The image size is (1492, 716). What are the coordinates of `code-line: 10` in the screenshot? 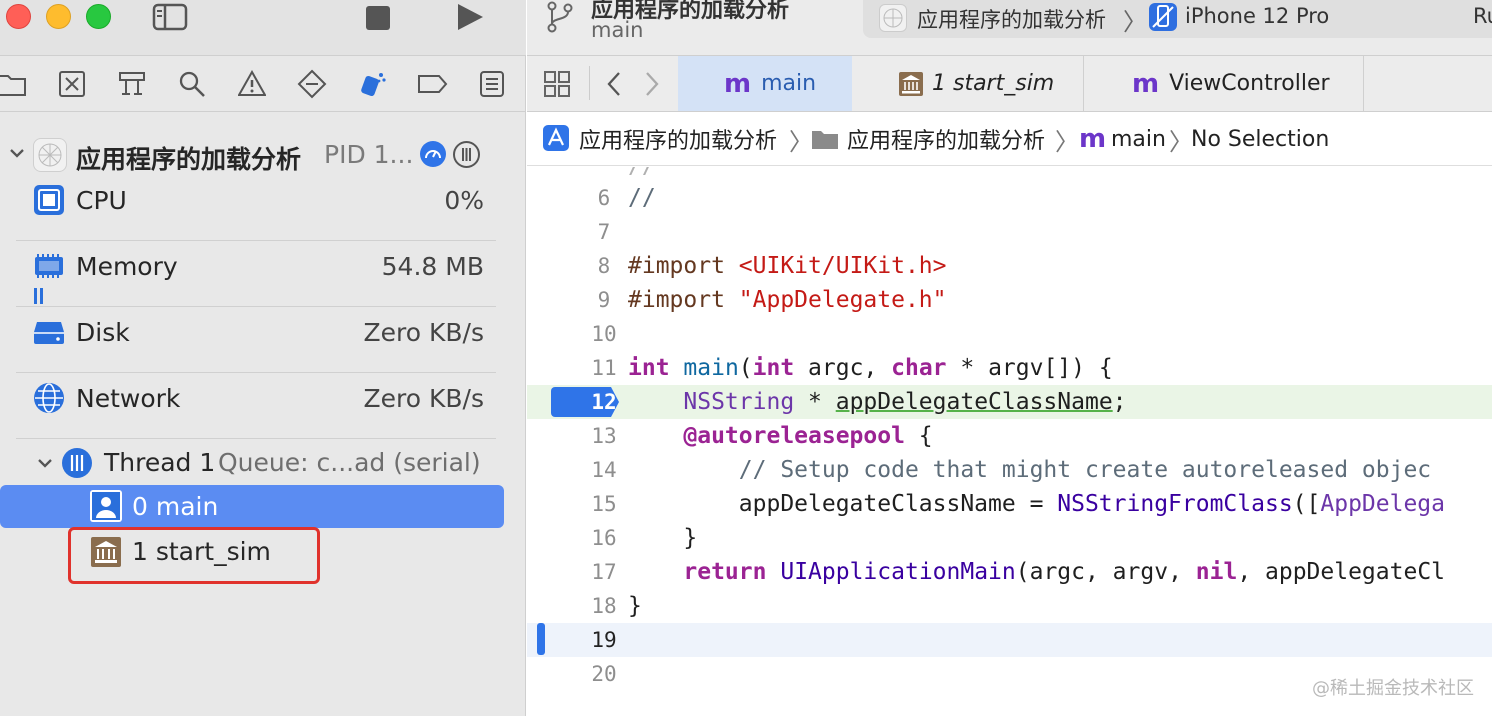 It's located at (1009, 334).